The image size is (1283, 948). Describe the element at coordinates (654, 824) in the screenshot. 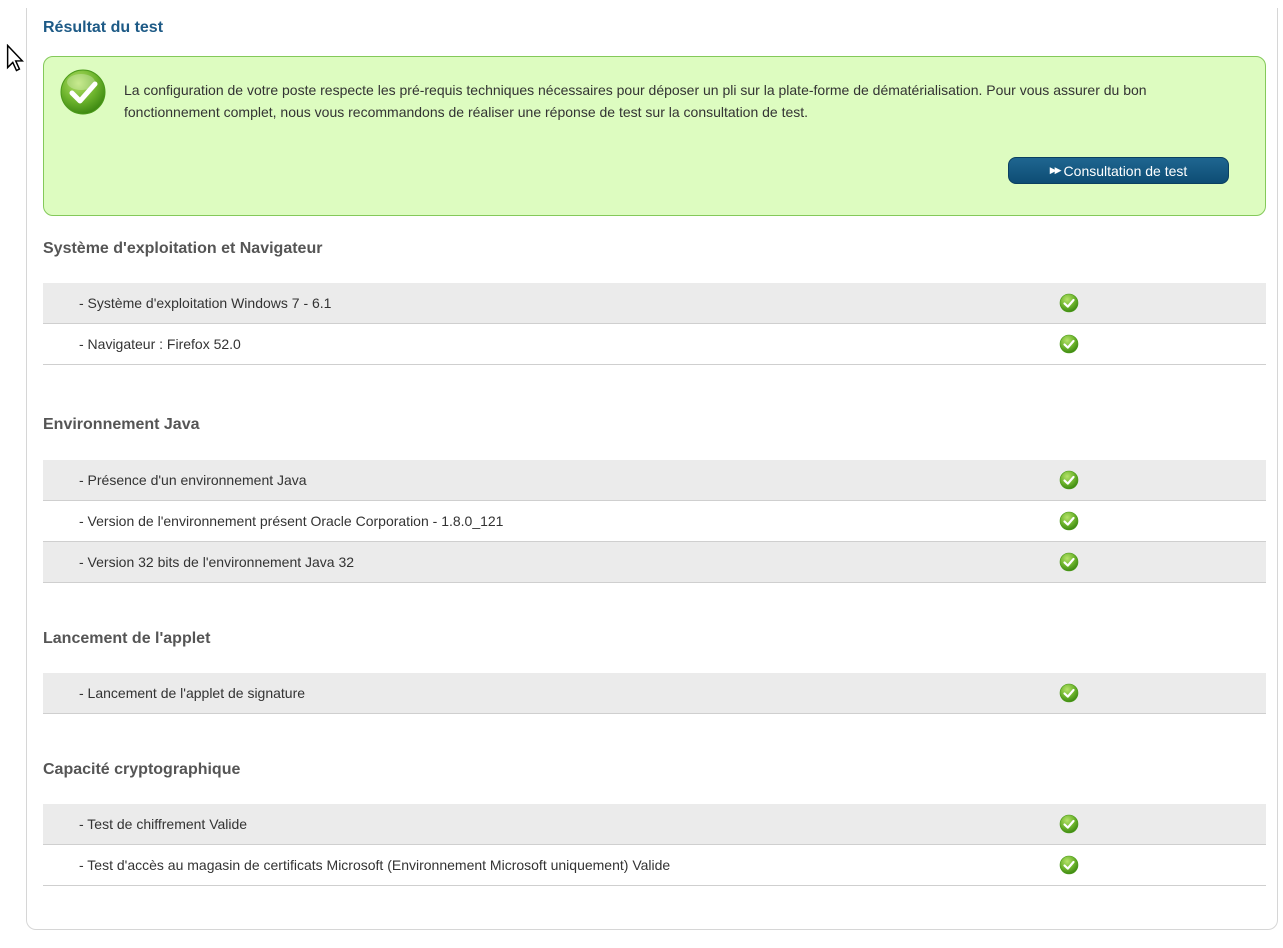

I see `check-row: - Test de chiffrement Valide` at that location.